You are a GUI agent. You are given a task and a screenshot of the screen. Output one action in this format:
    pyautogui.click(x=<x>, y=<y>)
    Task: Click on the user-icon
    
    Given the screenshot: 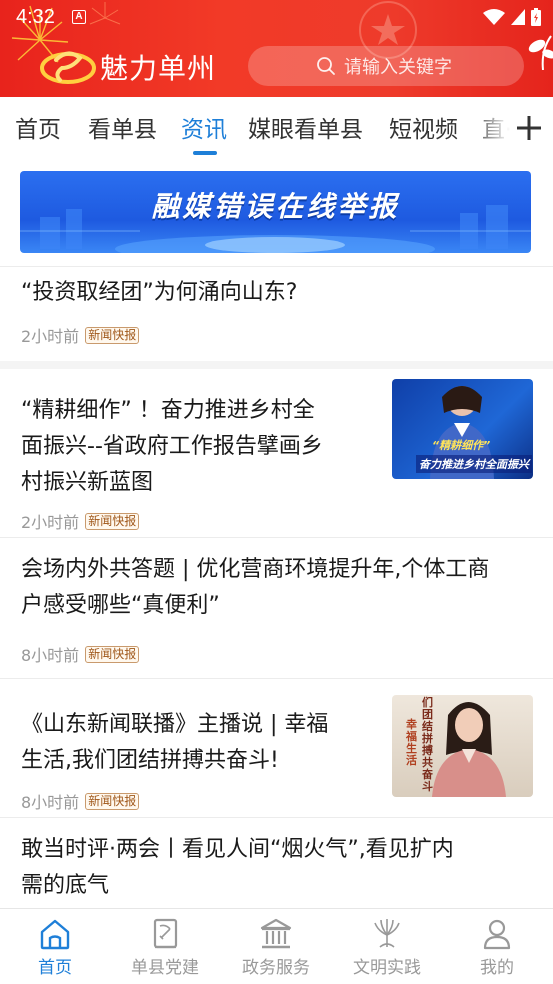 What is the action you would take?
    pyautogui.click(x=497, y=934)
    